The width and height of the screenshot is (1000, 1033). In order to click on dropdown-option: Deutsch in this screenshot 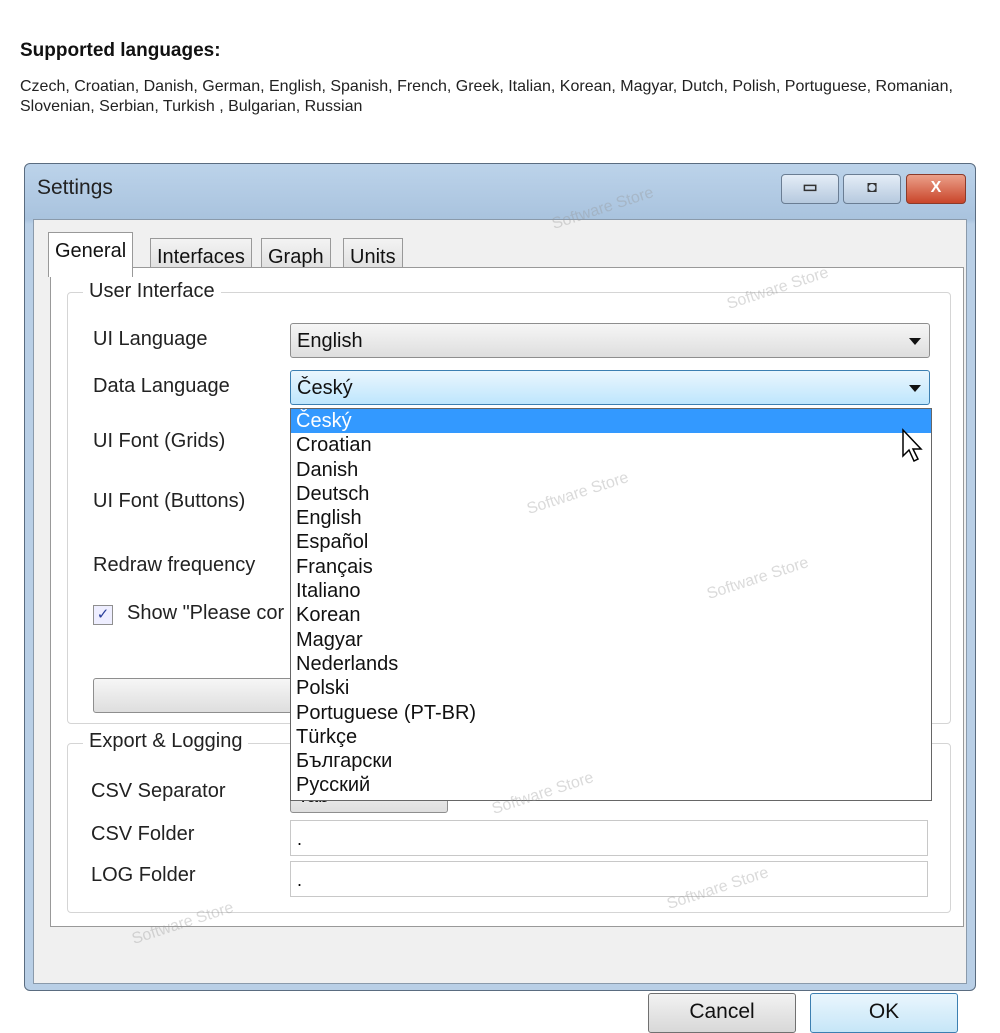, I will do `click(611, 494)`.